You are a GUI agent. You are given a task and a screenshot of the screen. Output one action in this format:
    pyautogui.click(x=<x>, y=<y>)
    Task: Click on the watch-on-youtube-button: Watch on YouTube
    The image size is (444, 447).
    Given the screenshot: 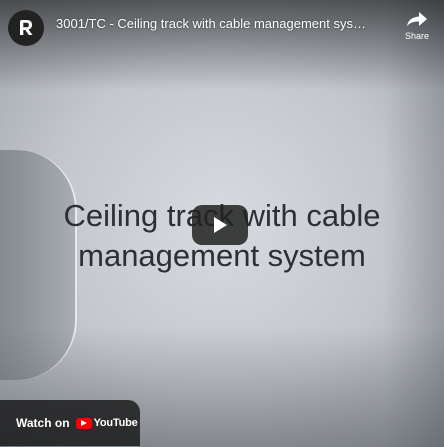 What is the action you would take?
    pyautogui.click(x=70, y=423)
    